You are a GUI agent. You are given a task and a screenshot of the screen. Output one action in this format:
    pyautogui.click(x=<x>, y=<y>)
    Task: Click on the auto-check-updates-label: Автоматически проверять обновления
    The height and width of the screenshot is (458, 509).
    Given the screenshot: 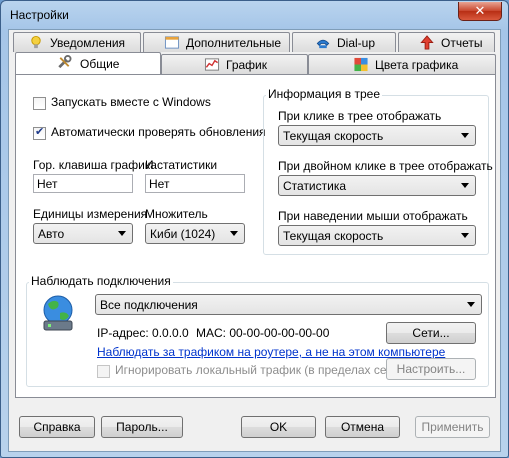 What is the action you would take?
    pyautogui.click(x=158, y=132)
    